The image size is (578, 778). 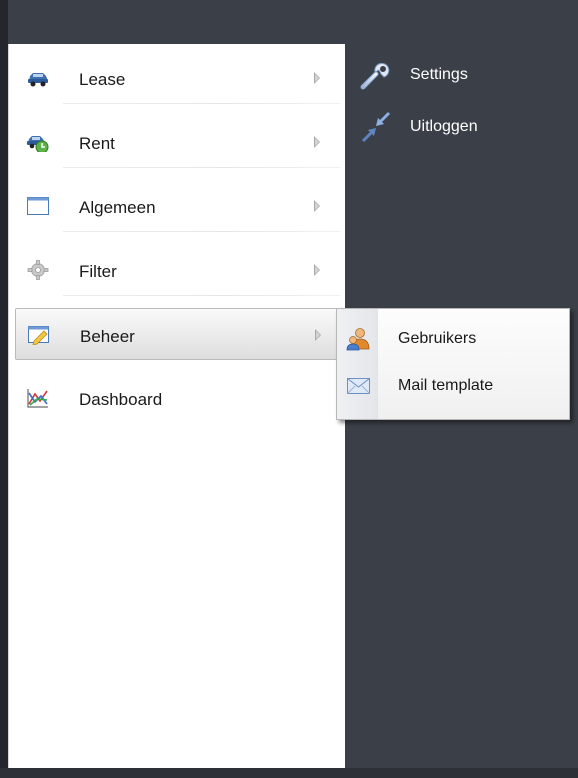 I want to click on bottom-edge, so click(x=289, y=773).